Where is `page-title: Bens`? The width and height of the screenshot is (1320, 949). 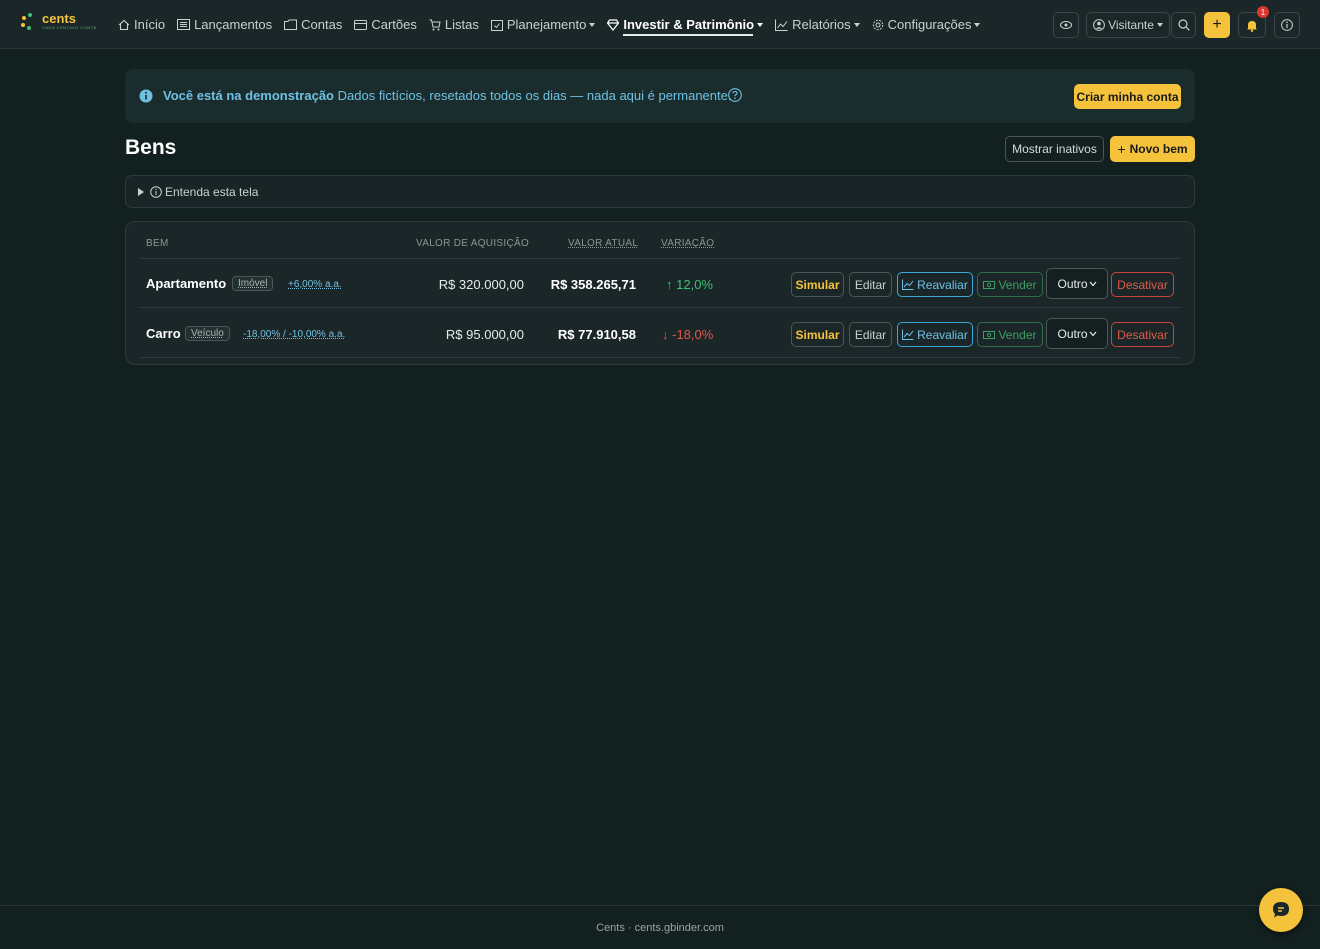
page-title: Bens is located at coordinates (151, 147).